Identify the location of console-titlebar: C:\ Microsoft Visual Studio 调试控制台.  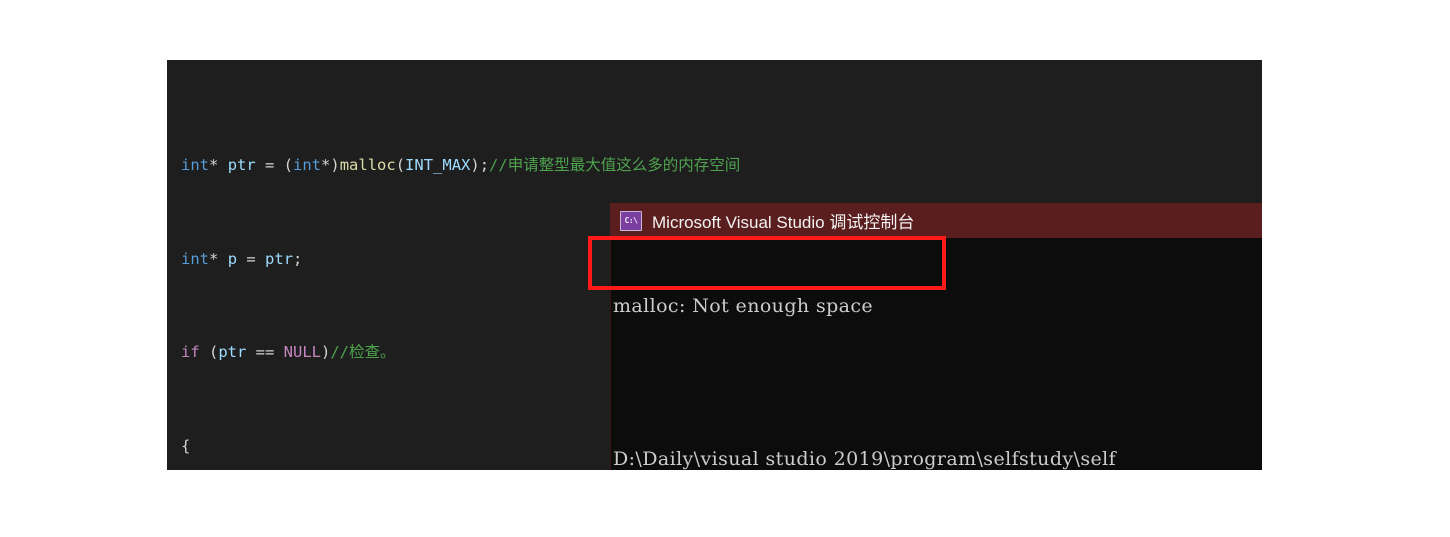
(936, 220).